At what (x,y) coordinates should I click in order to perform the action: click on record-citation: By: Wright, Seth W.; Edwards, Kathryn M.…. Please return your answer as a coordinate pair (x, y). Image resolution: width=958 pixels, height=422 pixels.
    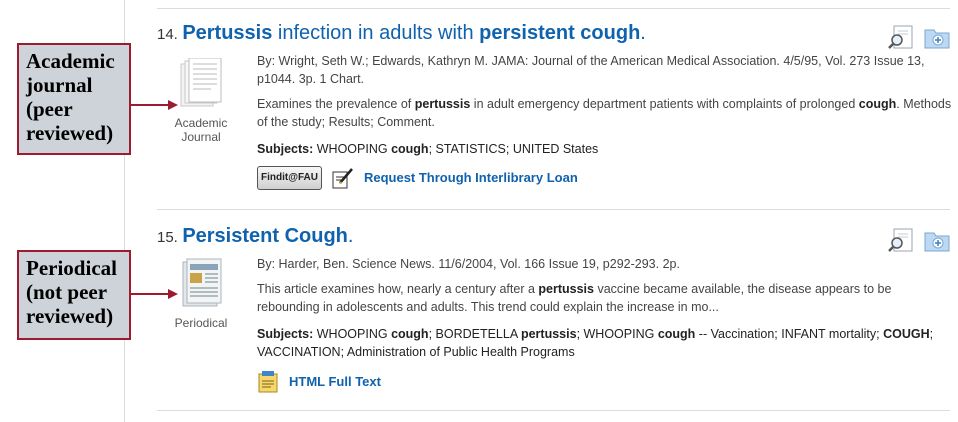
    Looking at the image, I should click on (591, 70).